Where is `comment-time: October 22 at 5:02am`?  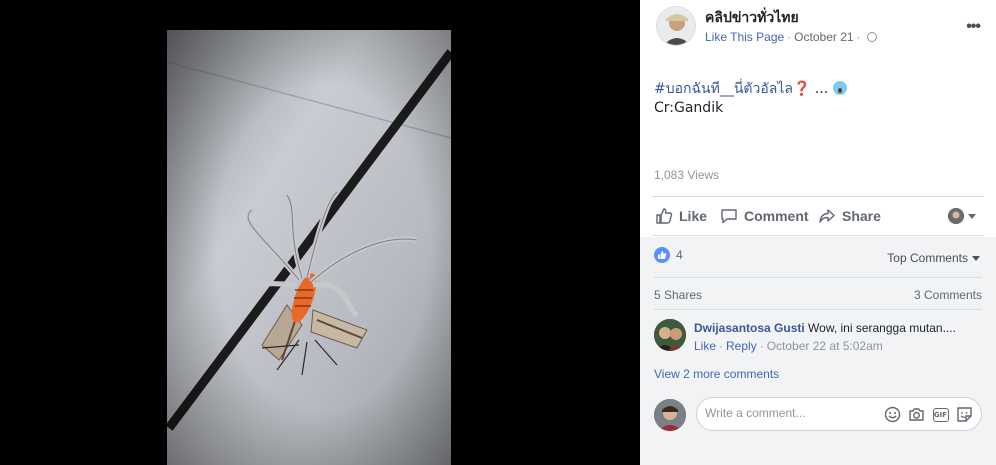 comment-time: October 22 at 5:02am is located at coordinates (825, 346).